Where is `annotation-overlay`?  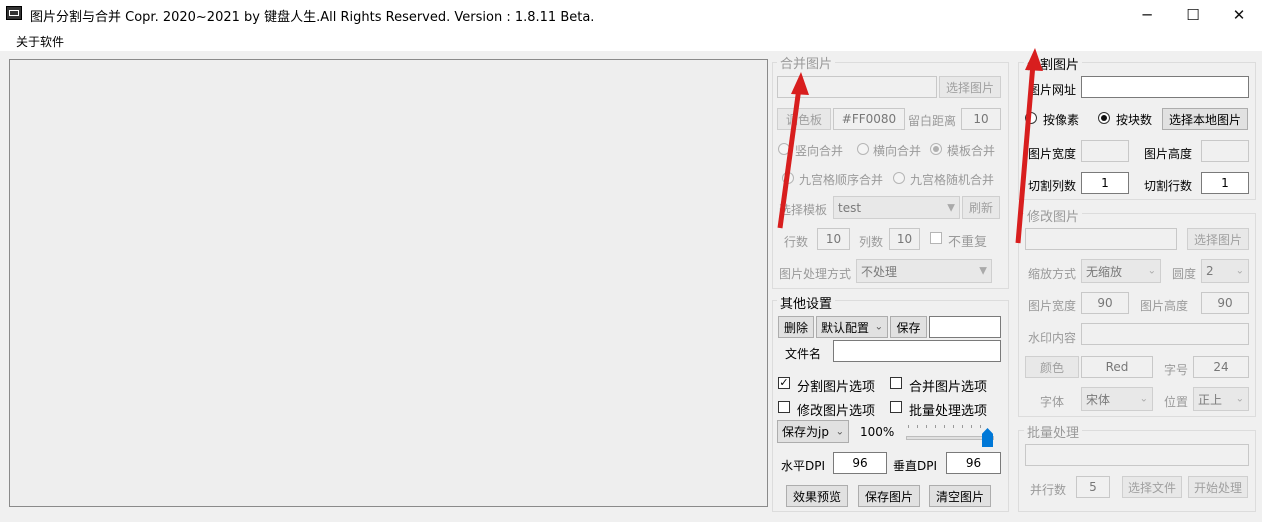
annotation-overlay is located at coordinates (910, 146).